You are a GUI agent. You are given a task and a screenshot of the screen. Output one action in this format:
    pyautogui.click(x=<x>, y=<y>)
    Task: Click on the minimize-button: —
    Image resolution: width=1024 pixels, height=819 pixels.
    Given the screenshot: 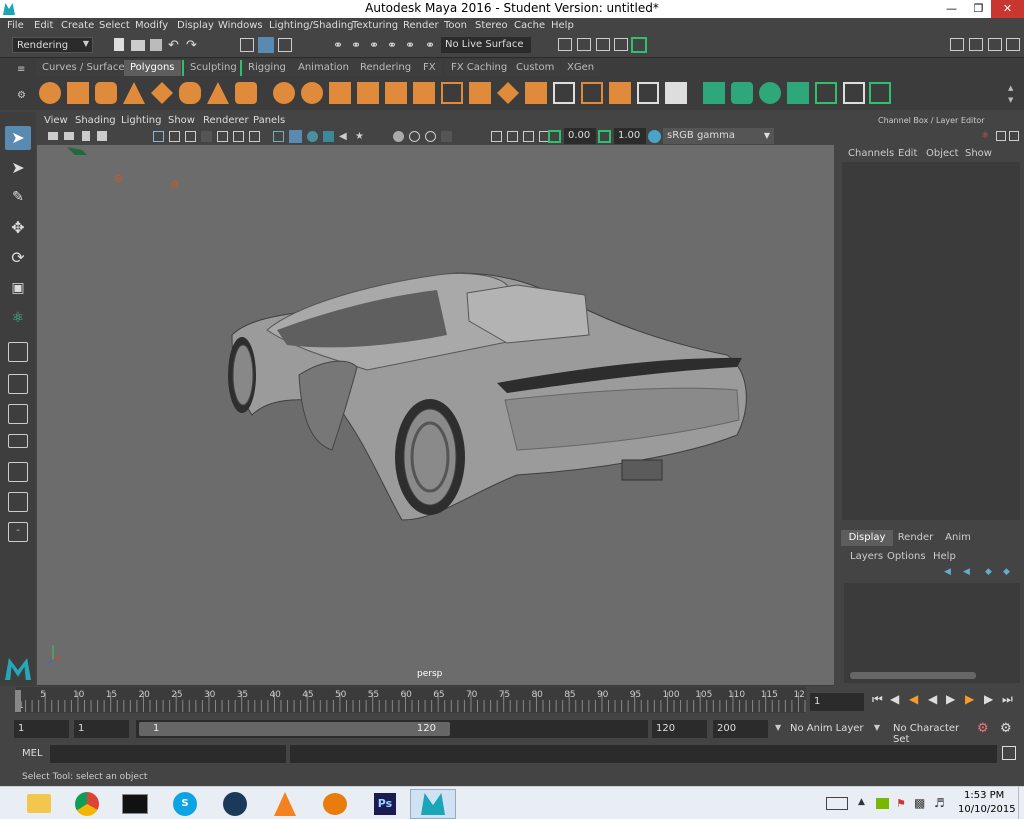 What is the action you would take?
    pyautogui.click(x=951, y=9)
    